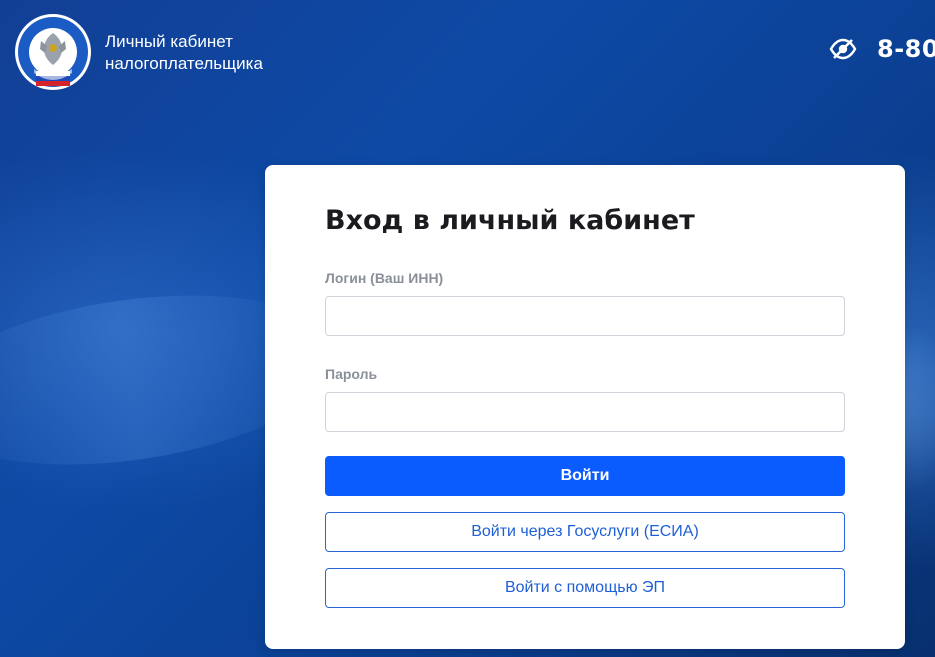 The image size is (935, 657). I want to click on hotline-phone: 8-800-, so click(906, 49).